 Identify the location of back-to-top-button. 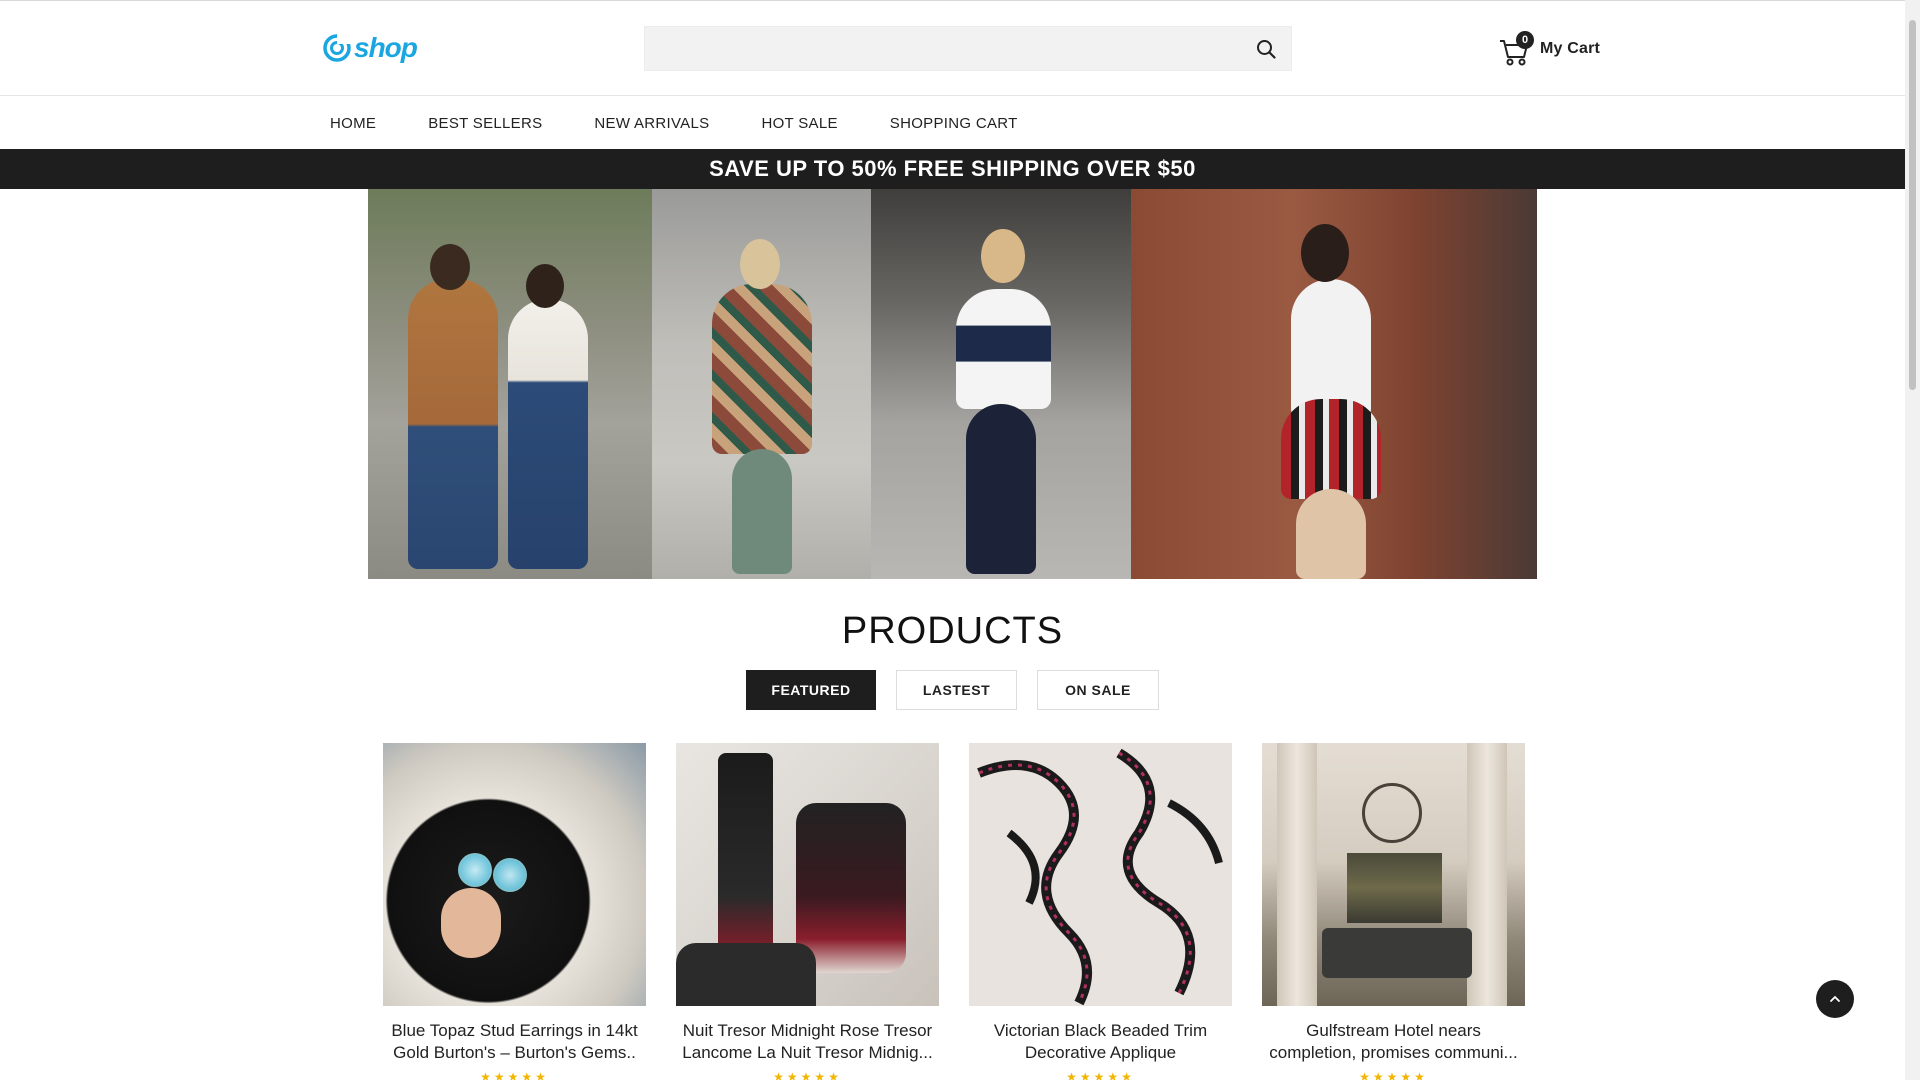
(1835, 999).